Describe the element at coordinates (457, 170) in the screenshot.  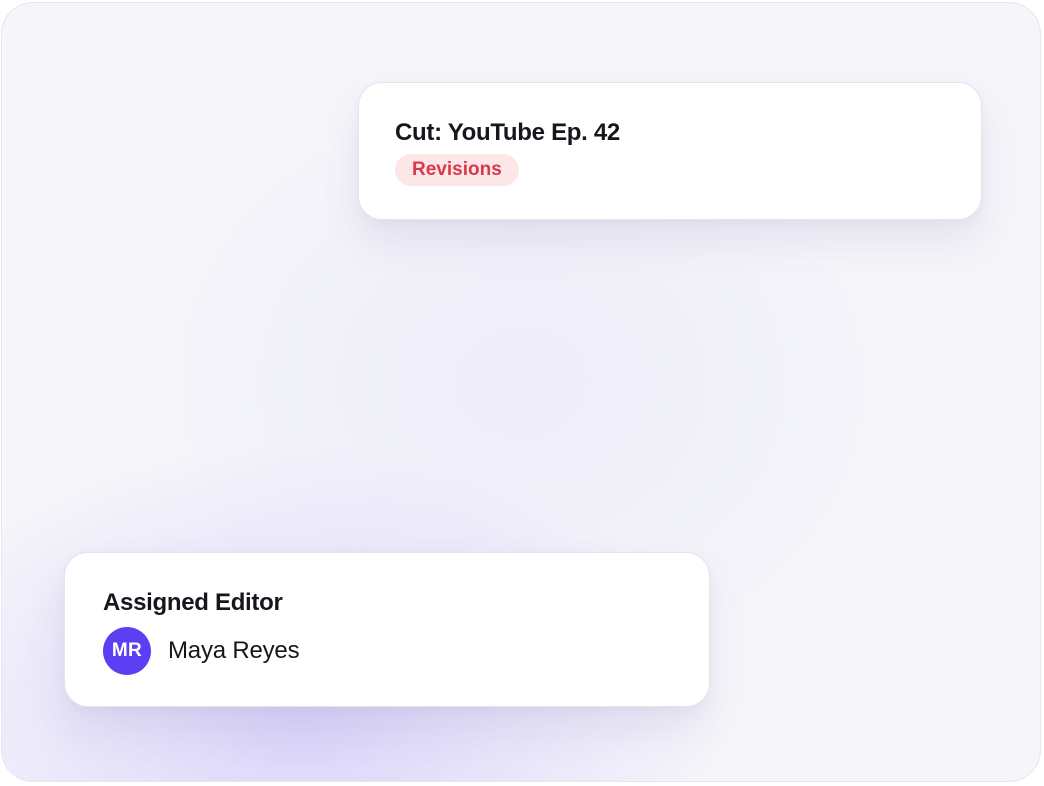
I see `status-badge: Revisions` at that location.